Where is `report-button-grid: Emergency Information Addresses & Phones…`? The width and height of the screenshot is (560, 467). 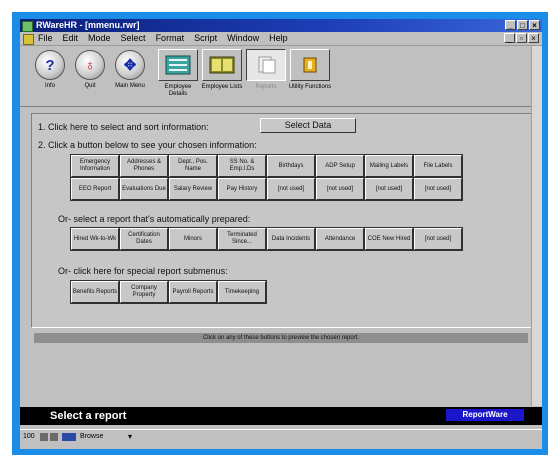 report-button-grid: Emergency Information Addresses & Phones… is located at coordinates (266, 177).